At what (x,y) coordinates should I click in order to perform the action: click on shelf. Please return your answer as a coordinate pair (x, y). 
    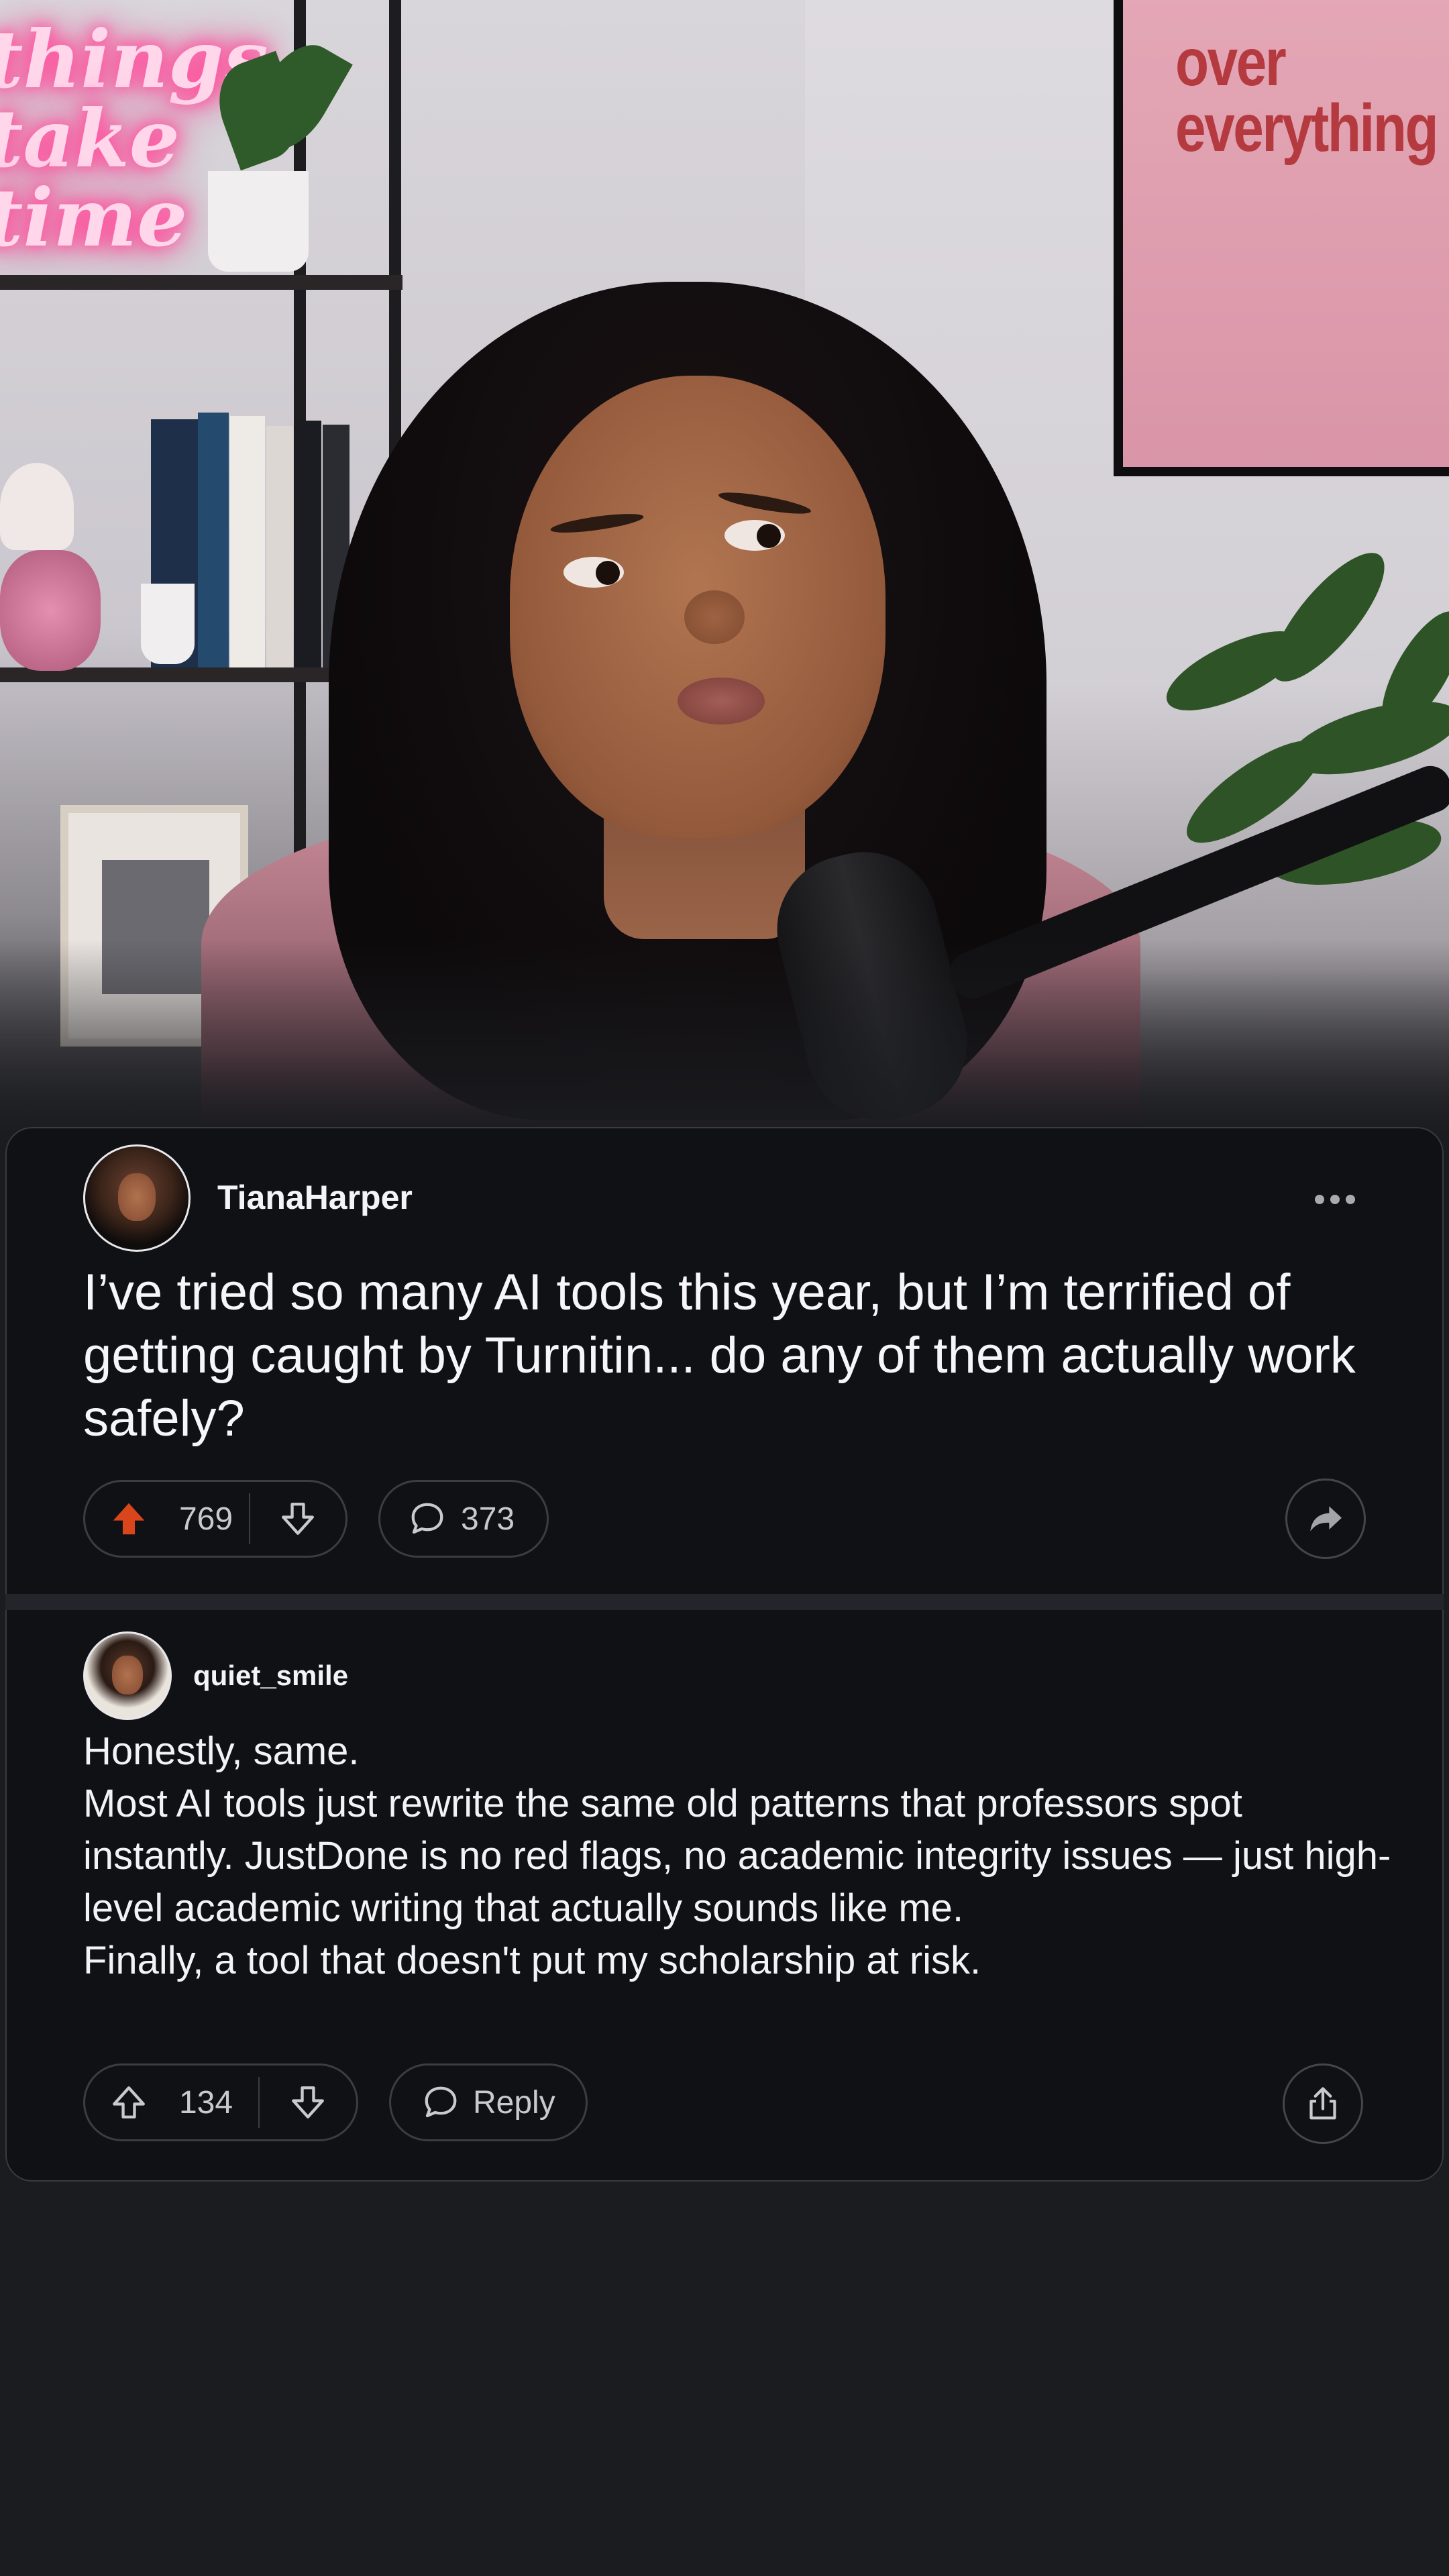
    Looking at the image, I should click on (201, 282).